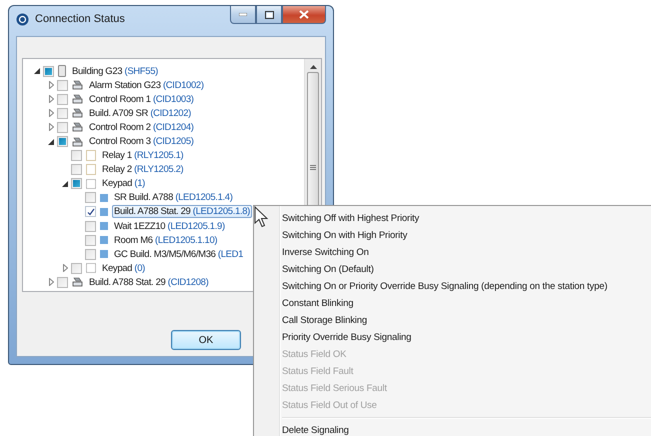  I want to click on close-button, so click(304, 15).